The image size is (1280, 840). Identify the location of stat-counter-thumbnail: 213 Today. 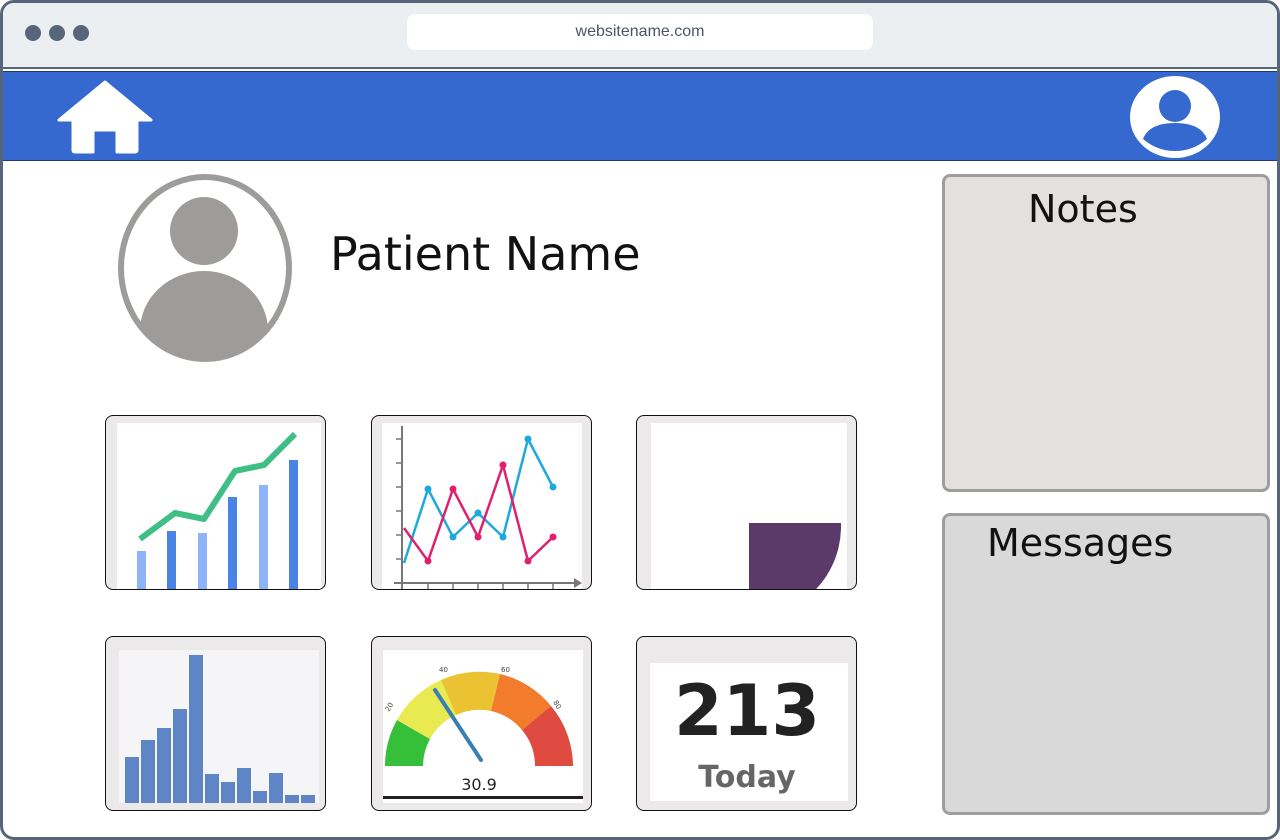
(749, 732).